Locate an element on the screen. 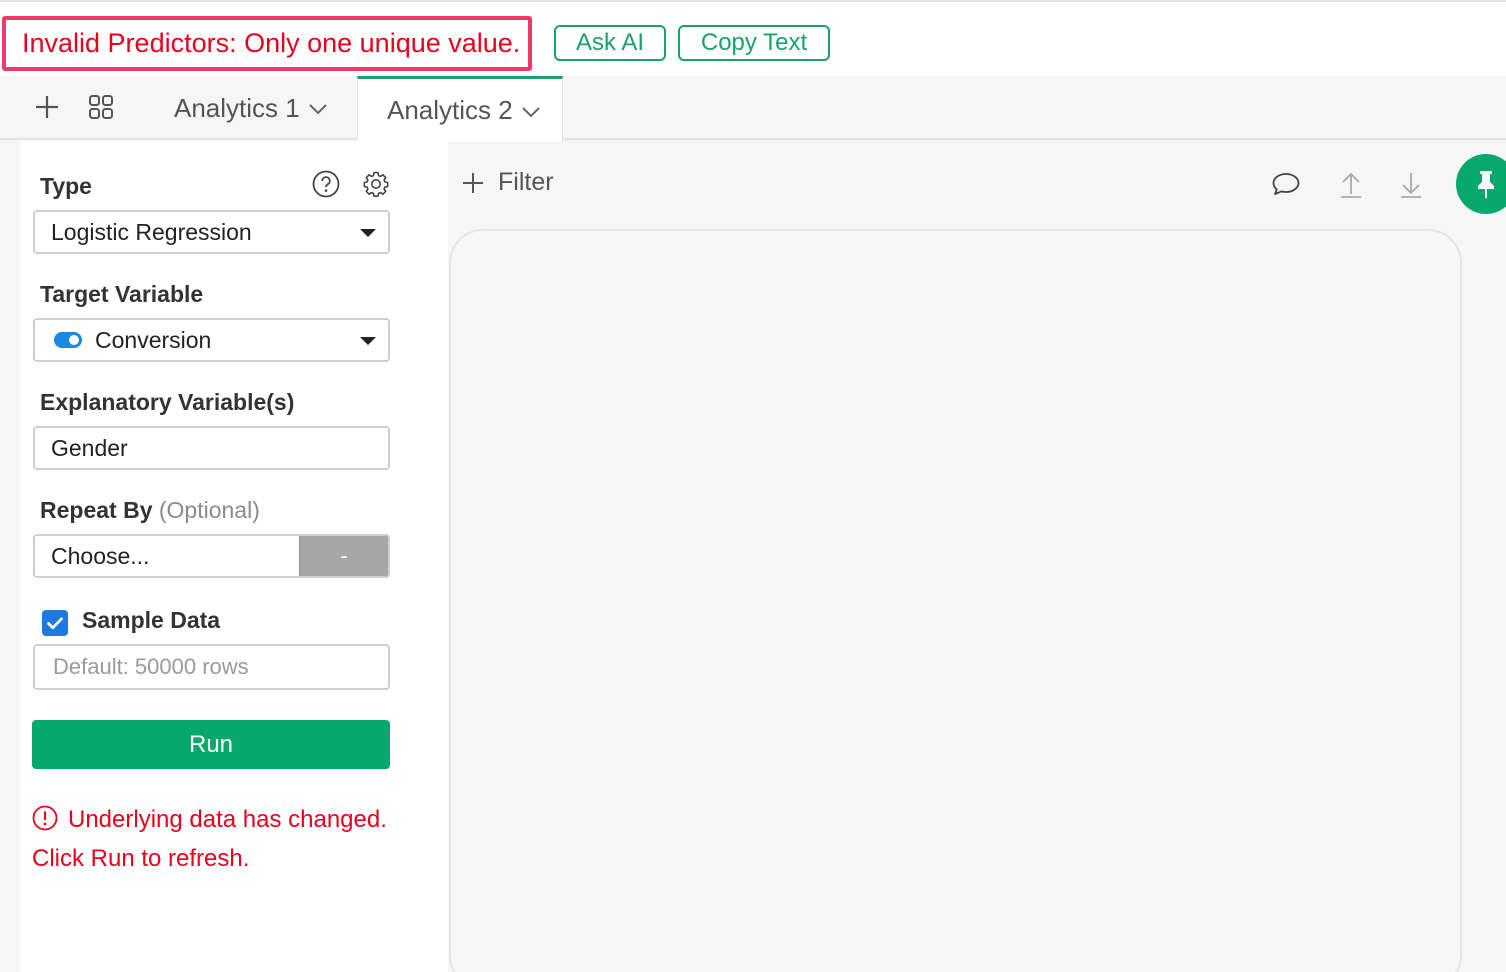  target-variable-select: Conversion is located at coordinates (211, 340).